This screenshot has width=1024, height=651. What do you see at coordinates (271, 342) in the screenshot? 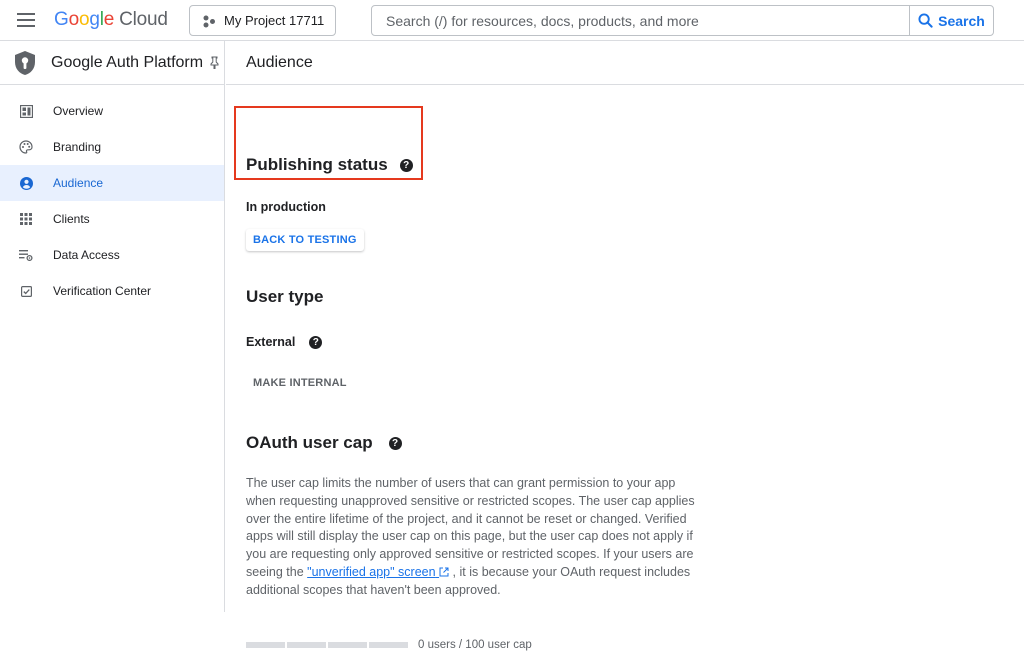
I see `user-type-value: External` at bounding box center [271, 342].